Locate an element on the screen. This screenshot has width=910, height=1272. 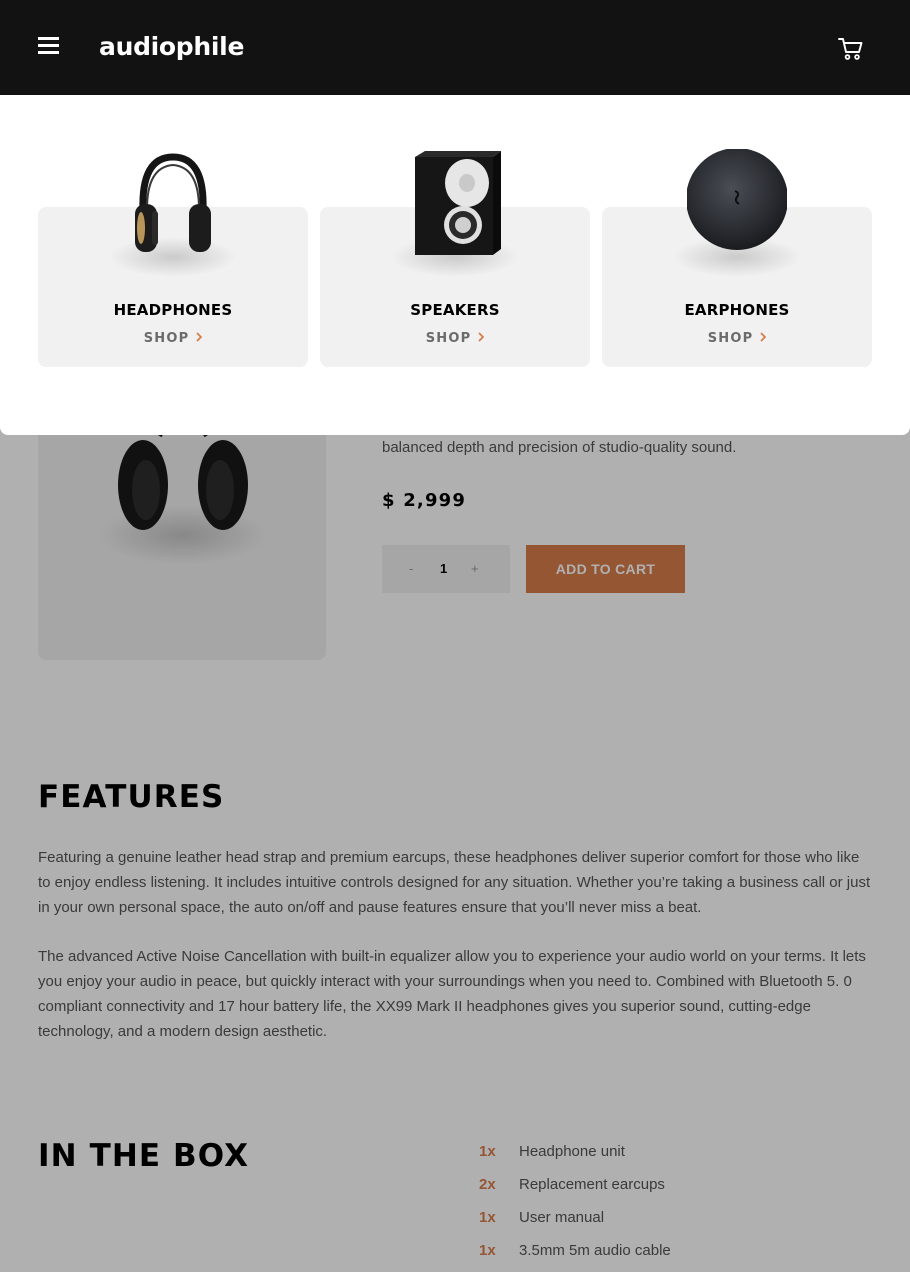
category-name: EARPHONES is located at coordinates (737, 310).